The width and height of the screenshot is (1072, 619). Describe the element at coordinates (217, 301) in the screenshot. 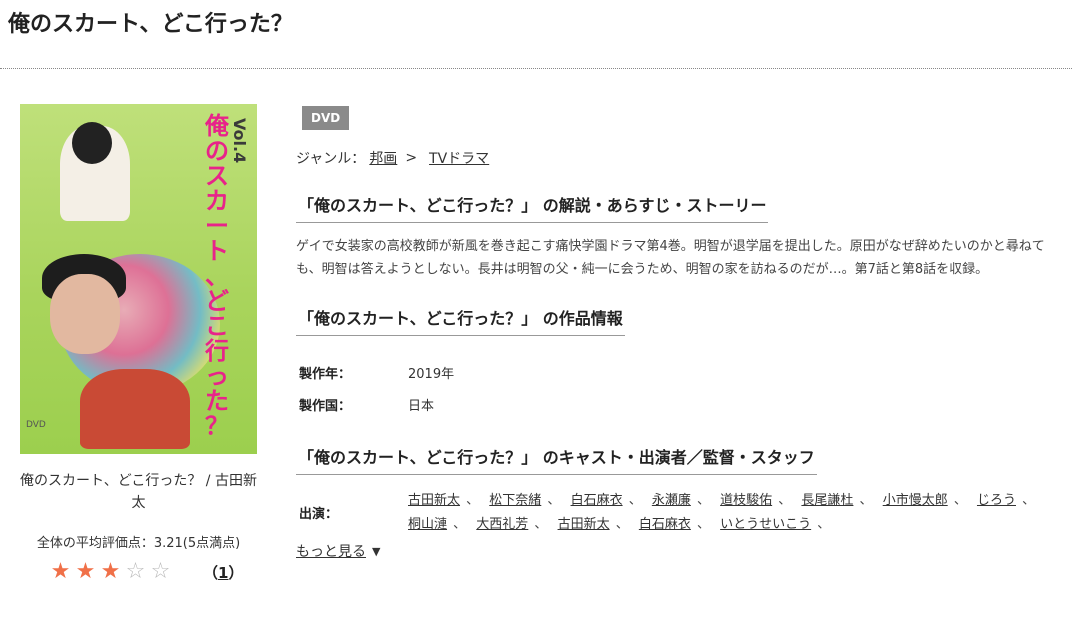

I see `cover-title-char: ど` at that location.